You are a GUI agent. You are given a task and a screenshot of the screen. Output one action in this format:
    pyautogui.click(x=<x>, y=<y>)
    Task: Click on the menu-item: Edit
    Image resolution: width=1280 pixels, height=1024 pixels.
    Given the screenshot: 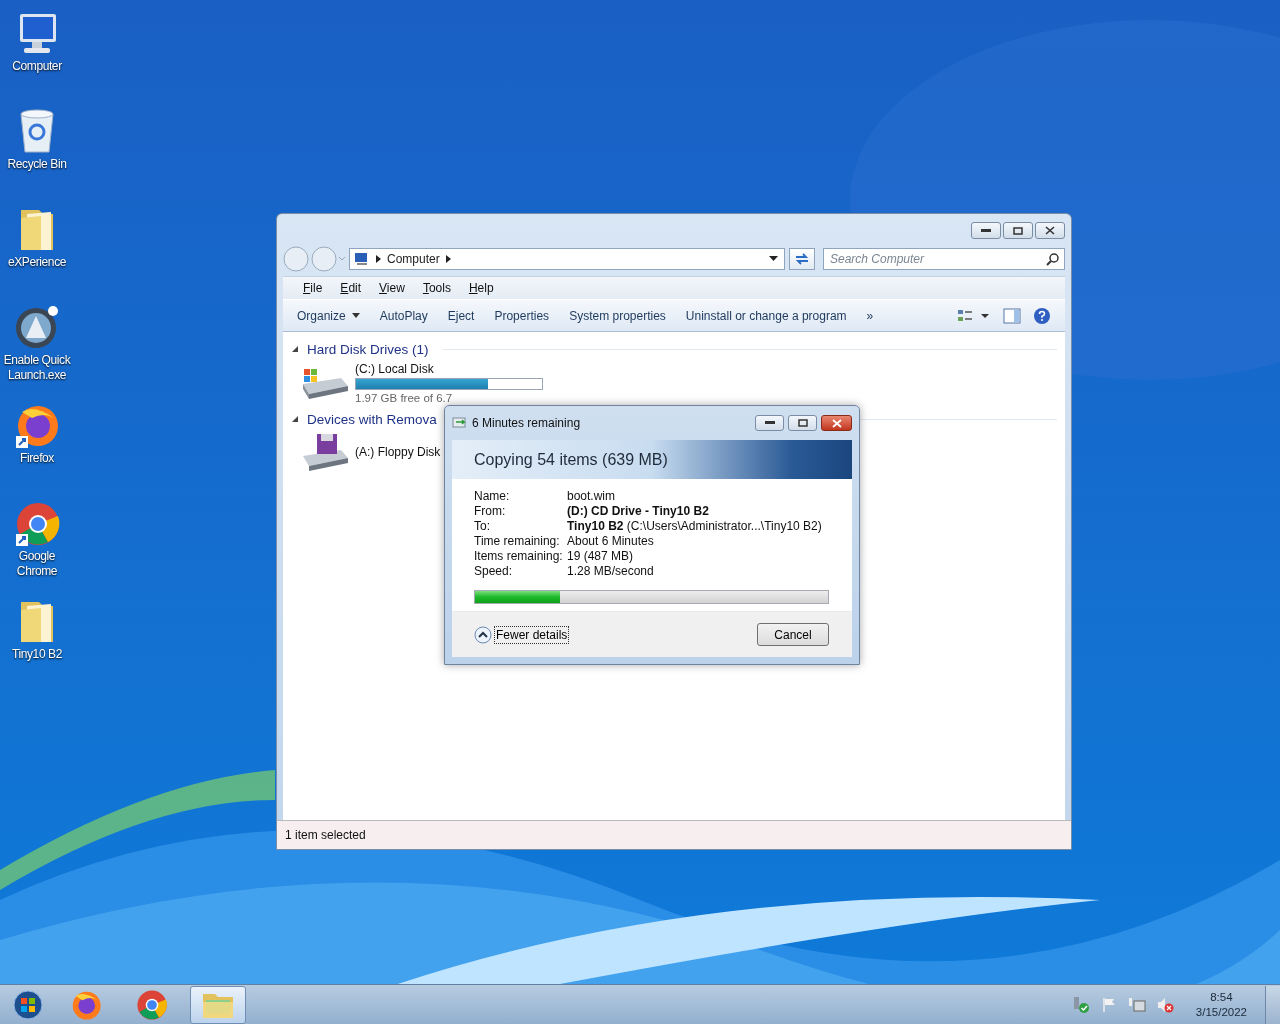 What is the action you would take?
    pyautogui.click(x=351, y=288)
    